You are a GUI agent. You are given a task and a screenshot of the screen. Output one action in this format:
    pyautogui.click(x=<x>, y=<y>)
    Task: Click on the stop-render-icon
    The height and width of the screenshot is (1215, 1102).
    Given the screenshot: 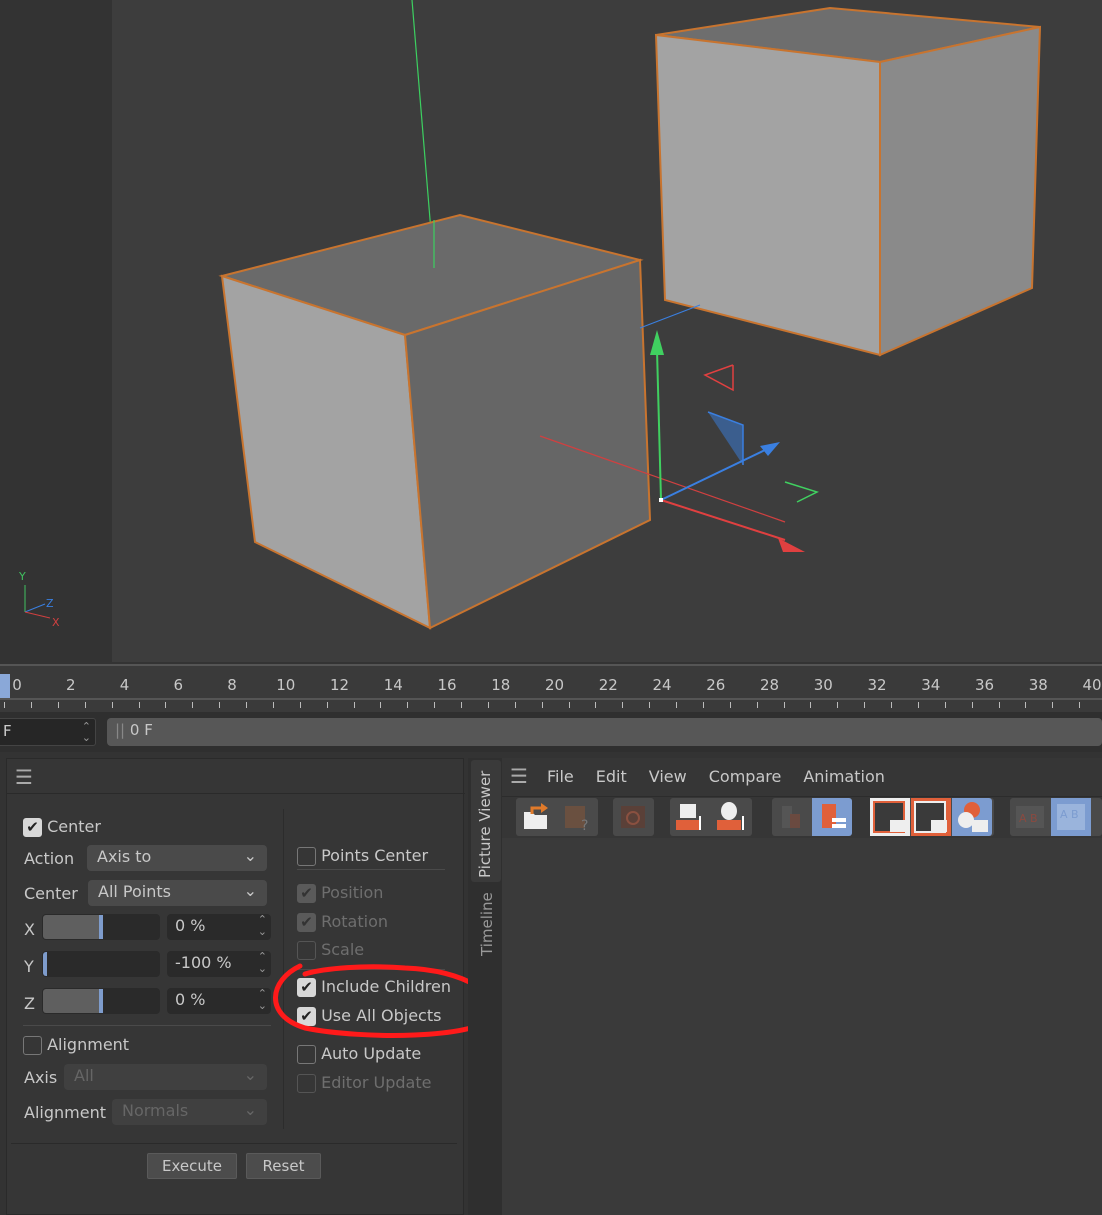 What is the action you would take?
    pyautogui.click(x=633, y=817)
    